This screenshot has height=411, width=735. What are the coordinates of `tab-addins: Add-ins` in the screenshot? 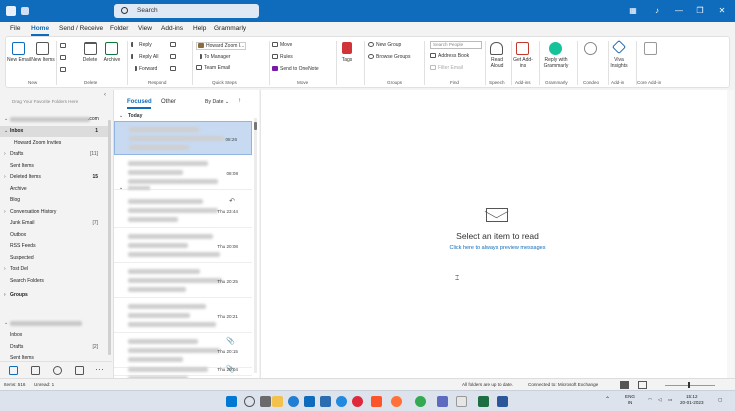 It's located at (172, 28).